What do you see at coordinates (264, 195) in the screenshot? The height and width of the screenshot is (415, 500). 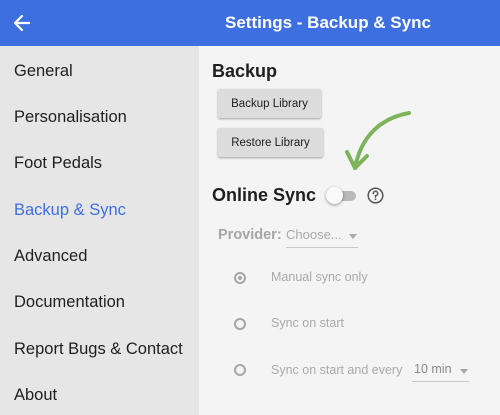 I see `online-sync-heading: Online Sync` at bounding box center [264, 195].